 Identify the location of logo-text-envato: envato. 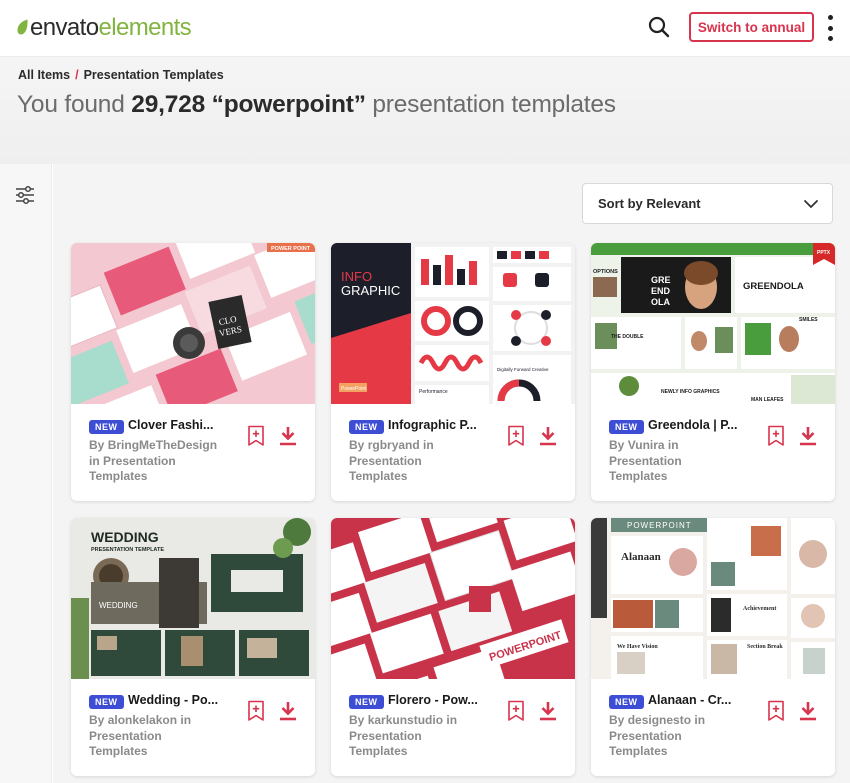
(64, 27).